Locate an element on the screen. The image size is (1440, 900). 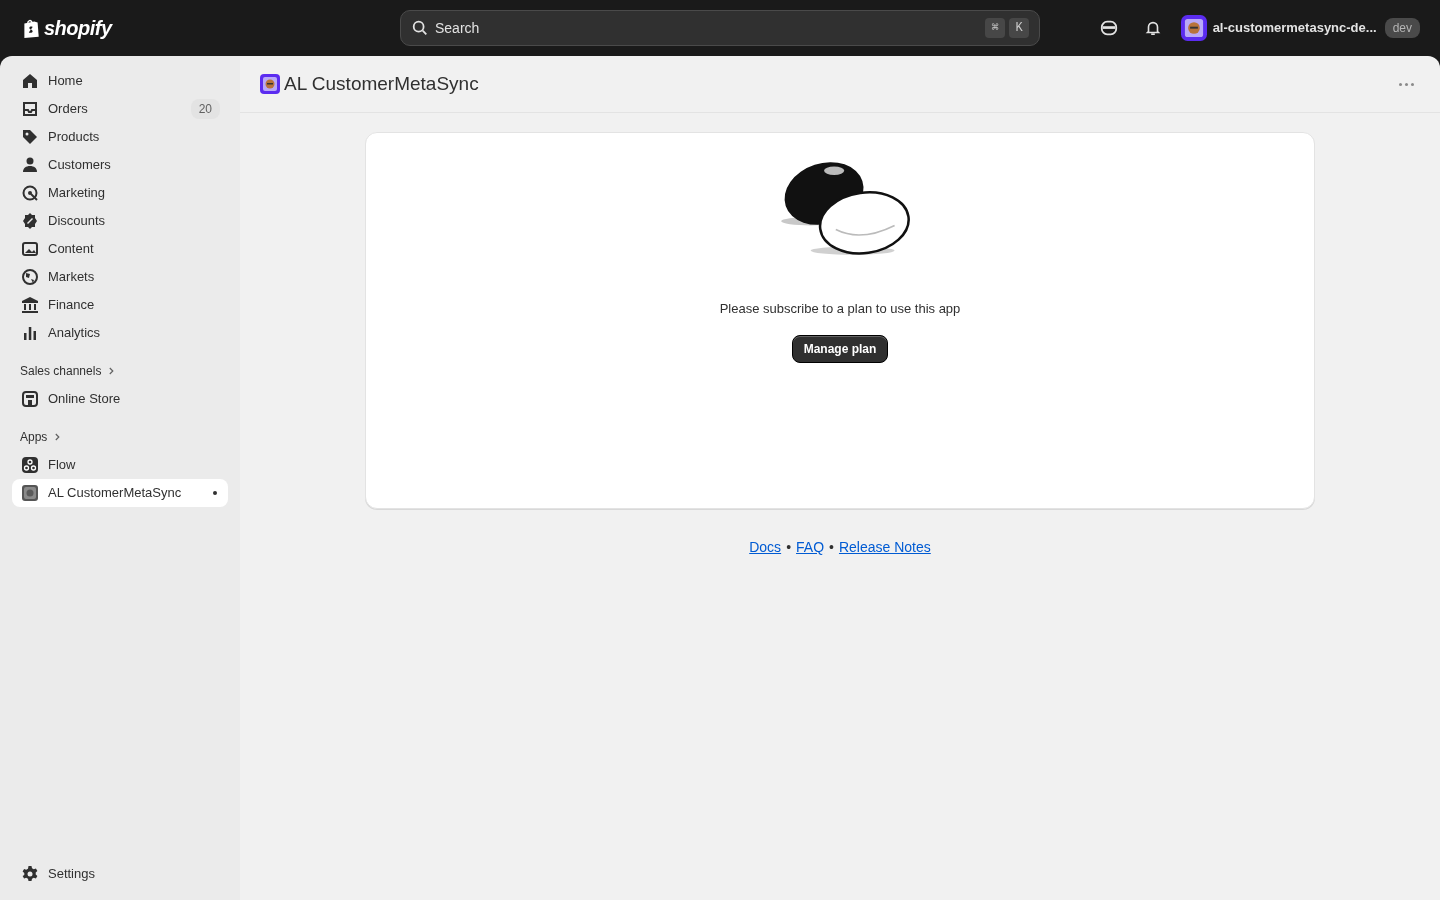
store-menu: al-customermetasync-de... dev is located at coordinates (1300, 28).